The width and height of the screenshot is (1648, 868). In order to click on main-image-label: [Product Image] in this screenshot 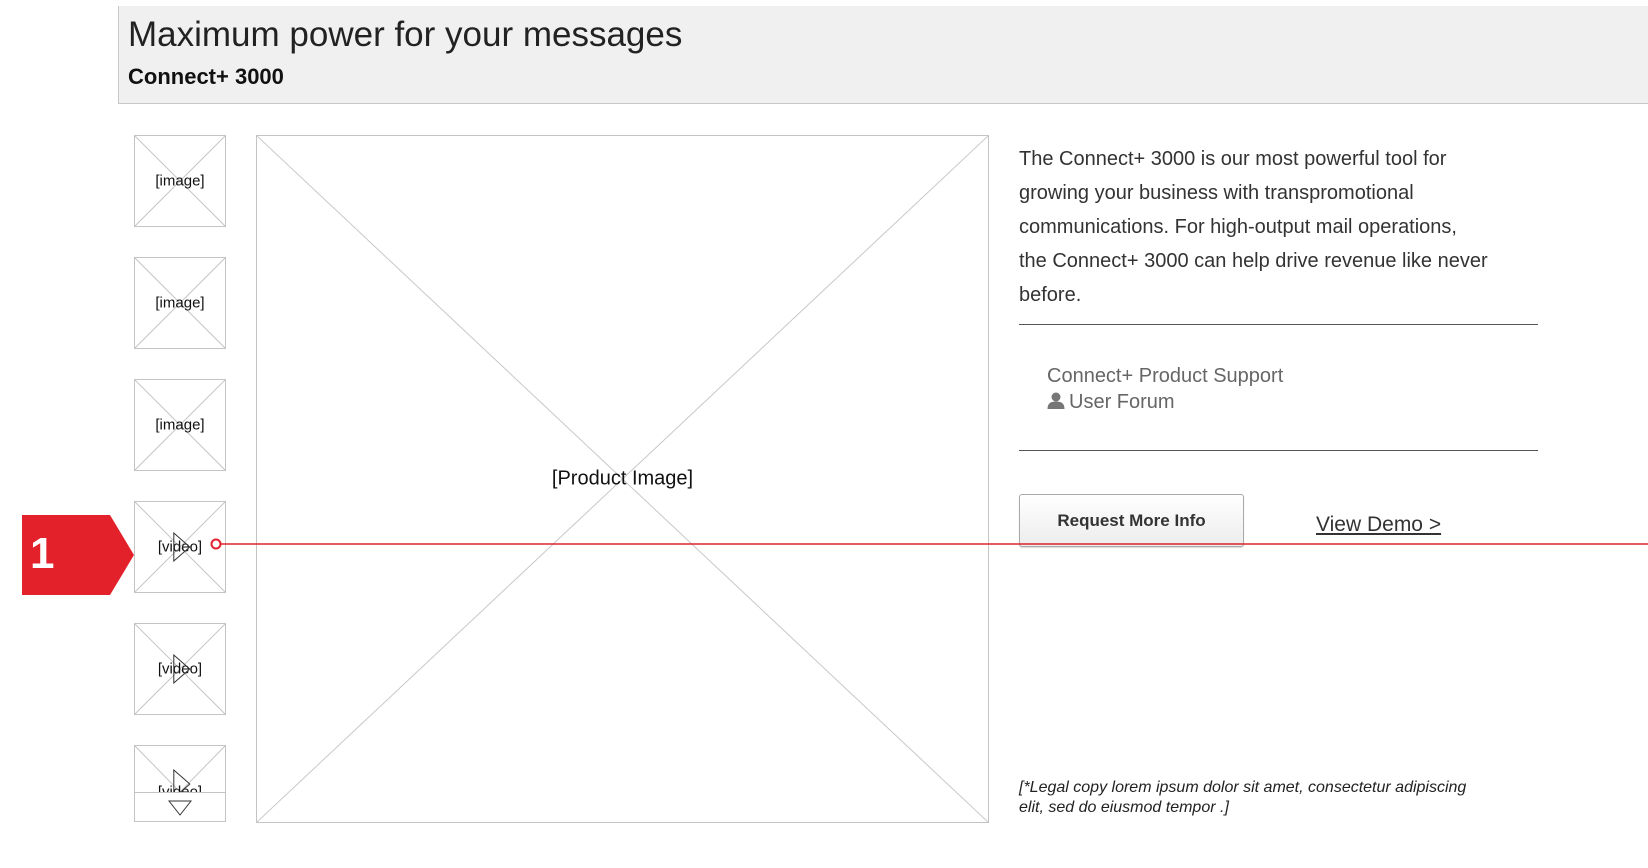, I will do `click(622, 478)`.